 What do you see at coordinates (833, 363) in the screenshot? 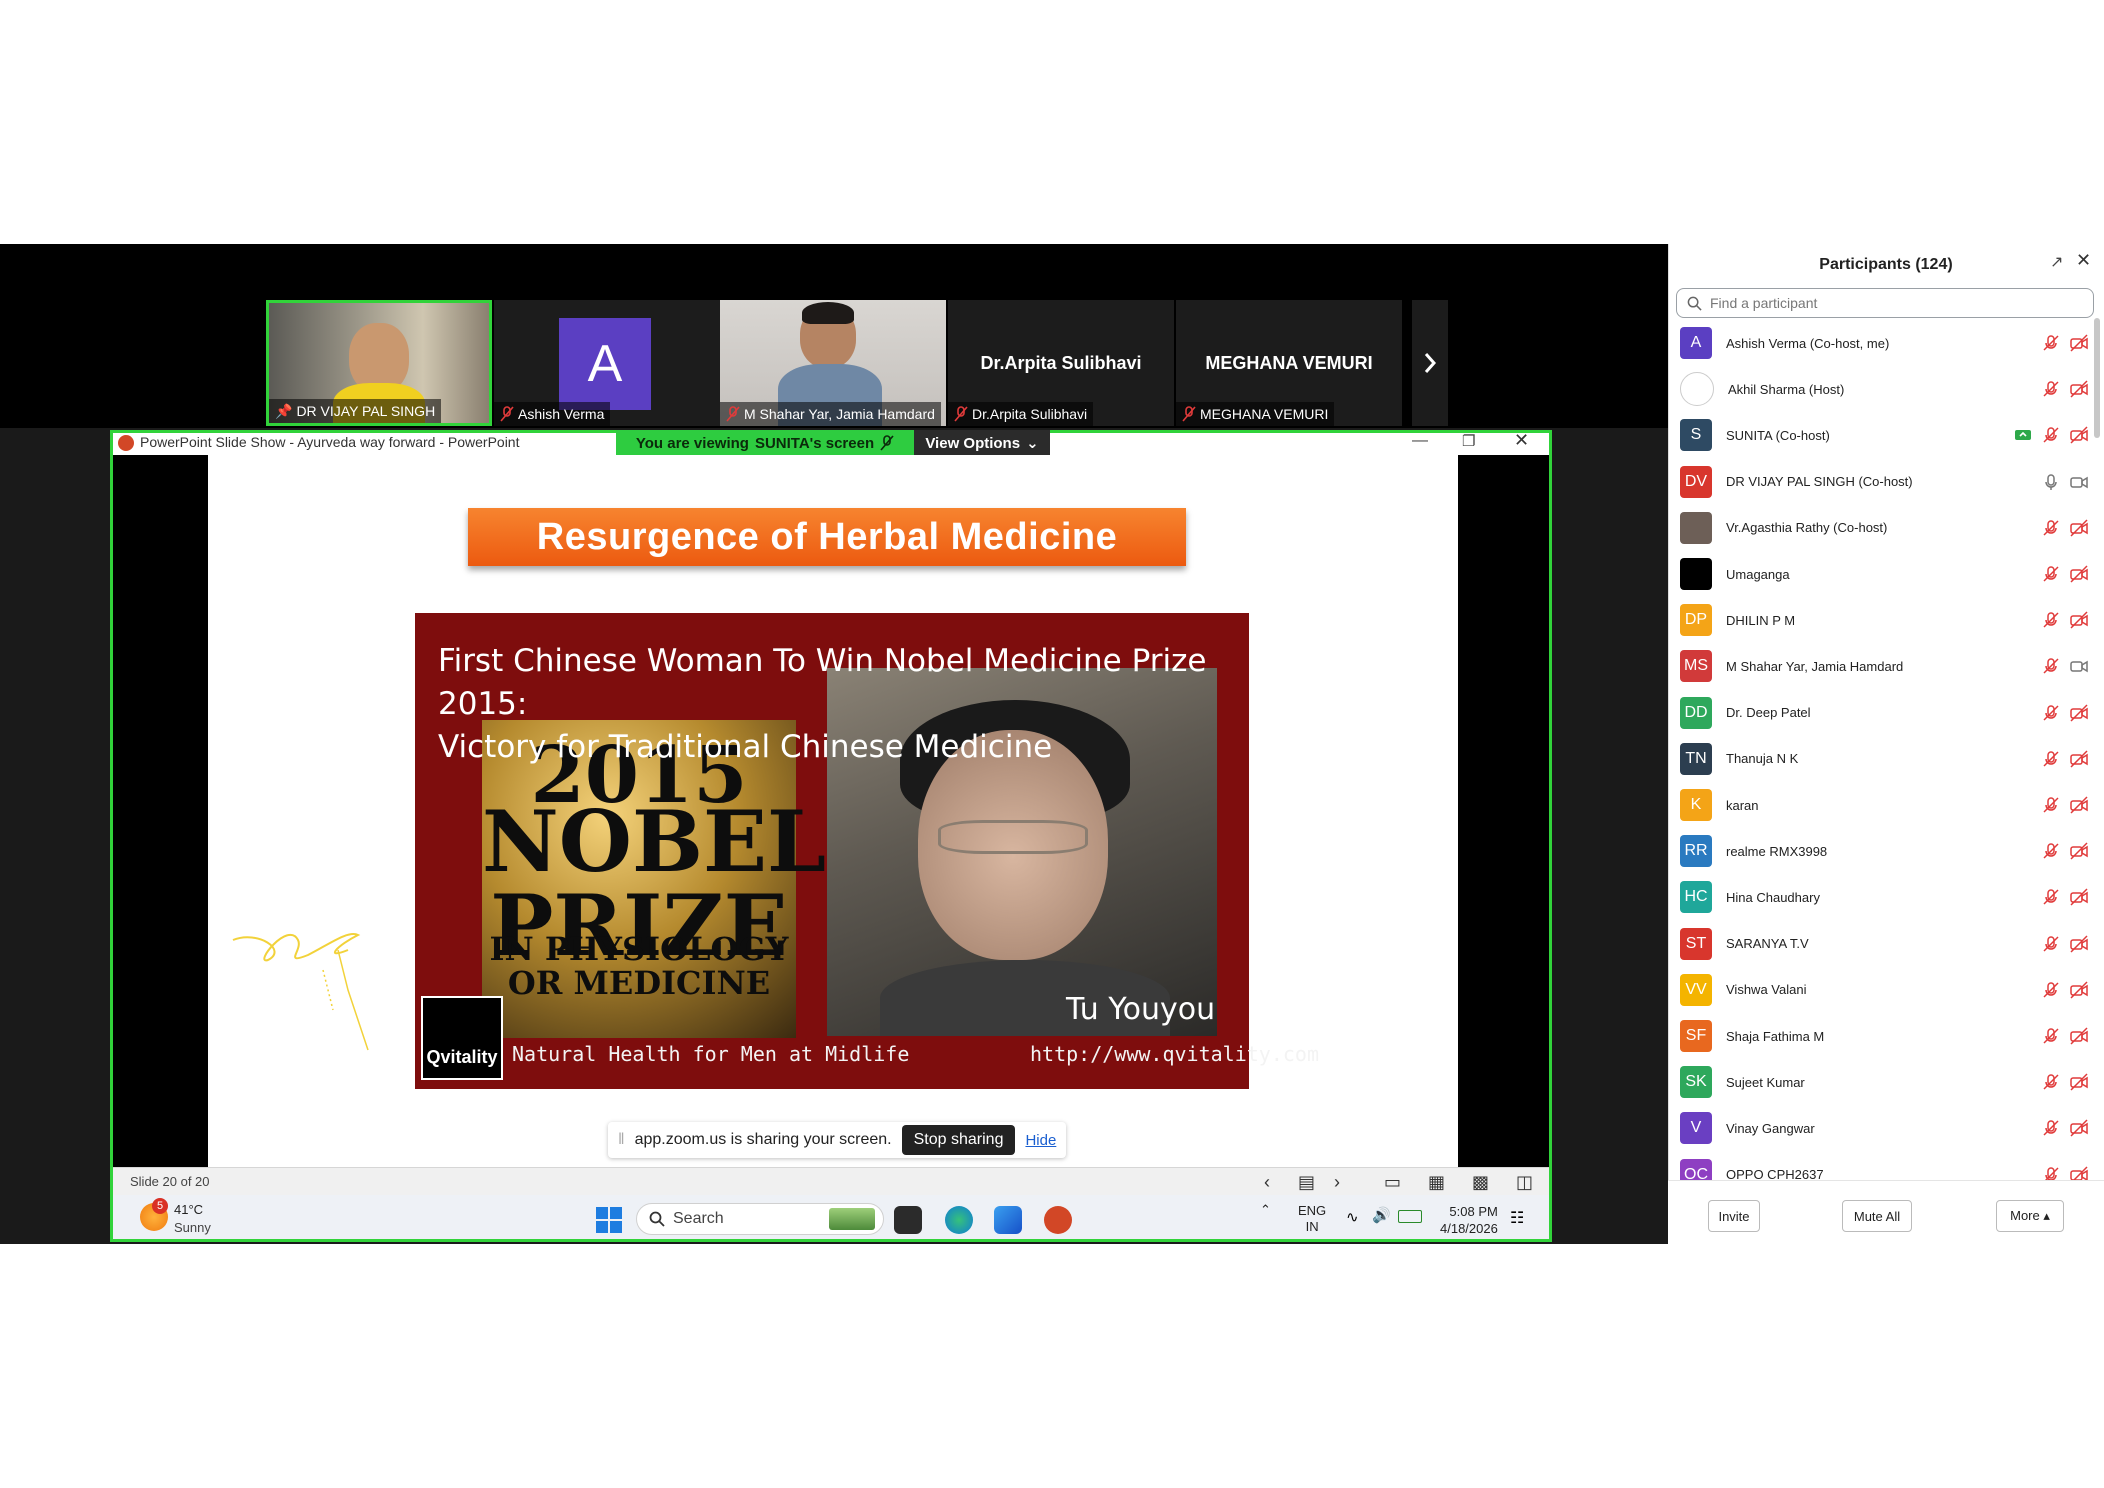
I see `video-tile-m-shahar-yar: M Shahar Yar, Jamia Hamdard` at bounding box center [833, 363].